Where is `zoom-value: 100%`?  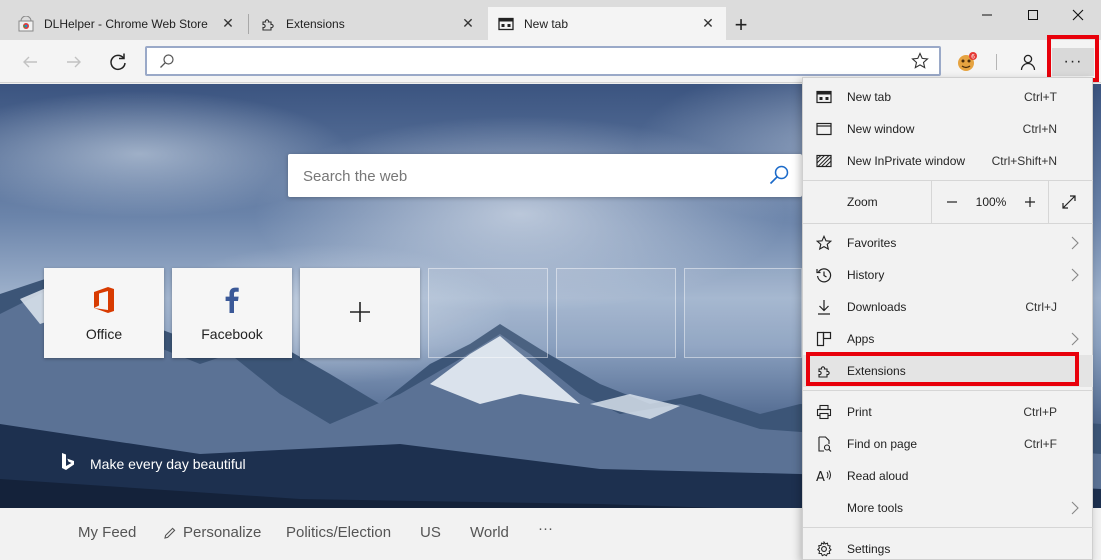 zoom-value: 100% is located at coordinates (991, 202).